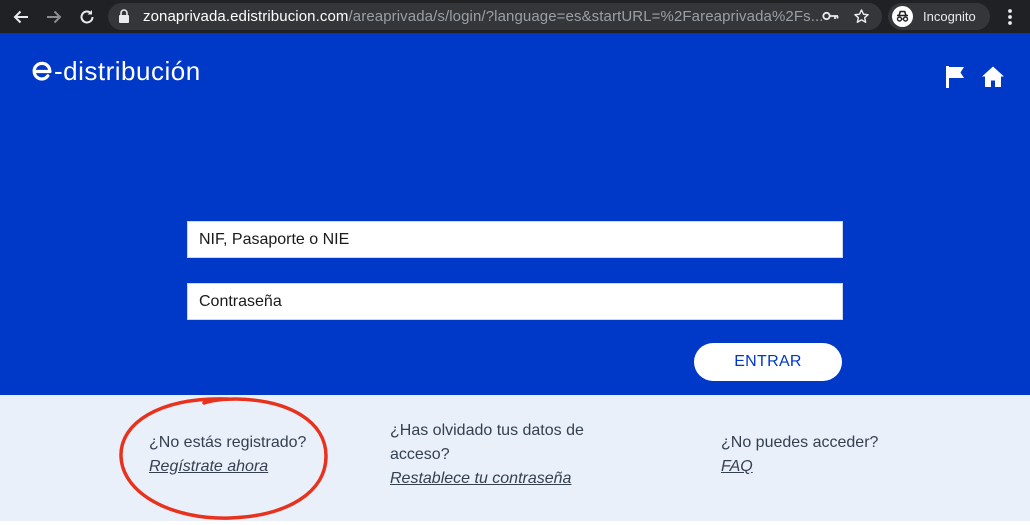 This screenshot has height=525, width=1030. I want to click on incognito-label: Incognito, so click(949, 16).